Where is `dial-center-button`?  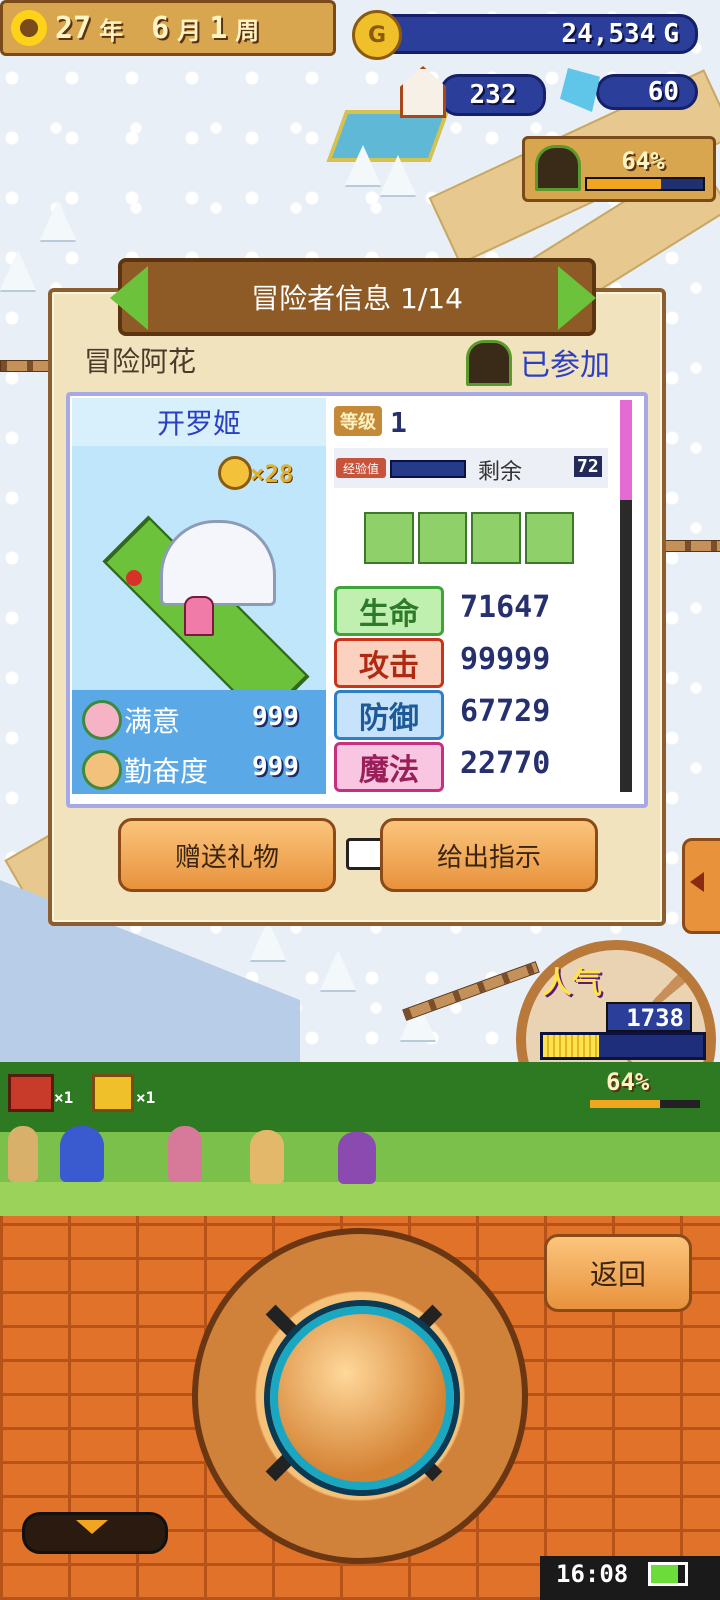
dial-center-button is located at coordinates (362, 1398).